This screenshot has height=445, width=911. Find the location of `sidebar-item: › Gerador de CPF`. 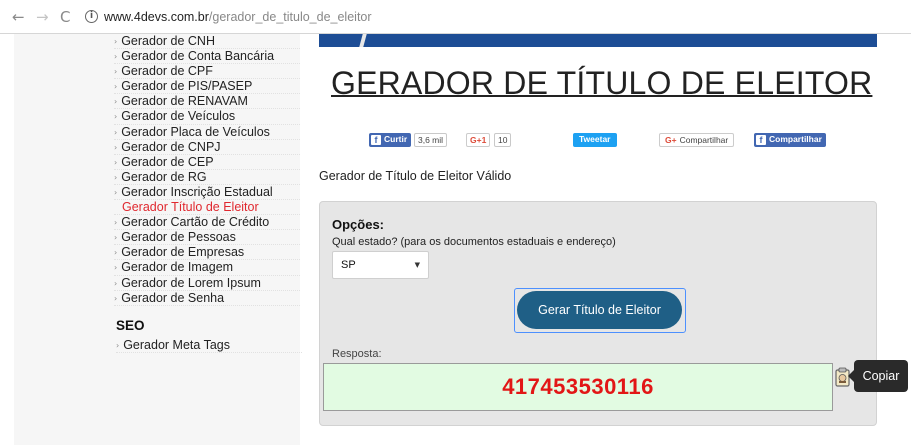

sidebar-item: › Gerador de CPF is located at coordinates (207, 72).